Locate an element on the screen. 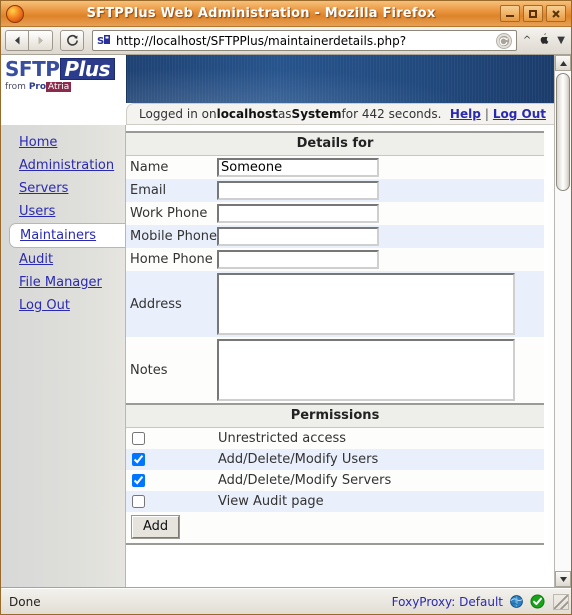 The image size is (572, 615). toolbar-dropdown-icon: ▼ is located at coordinates (561, 40).